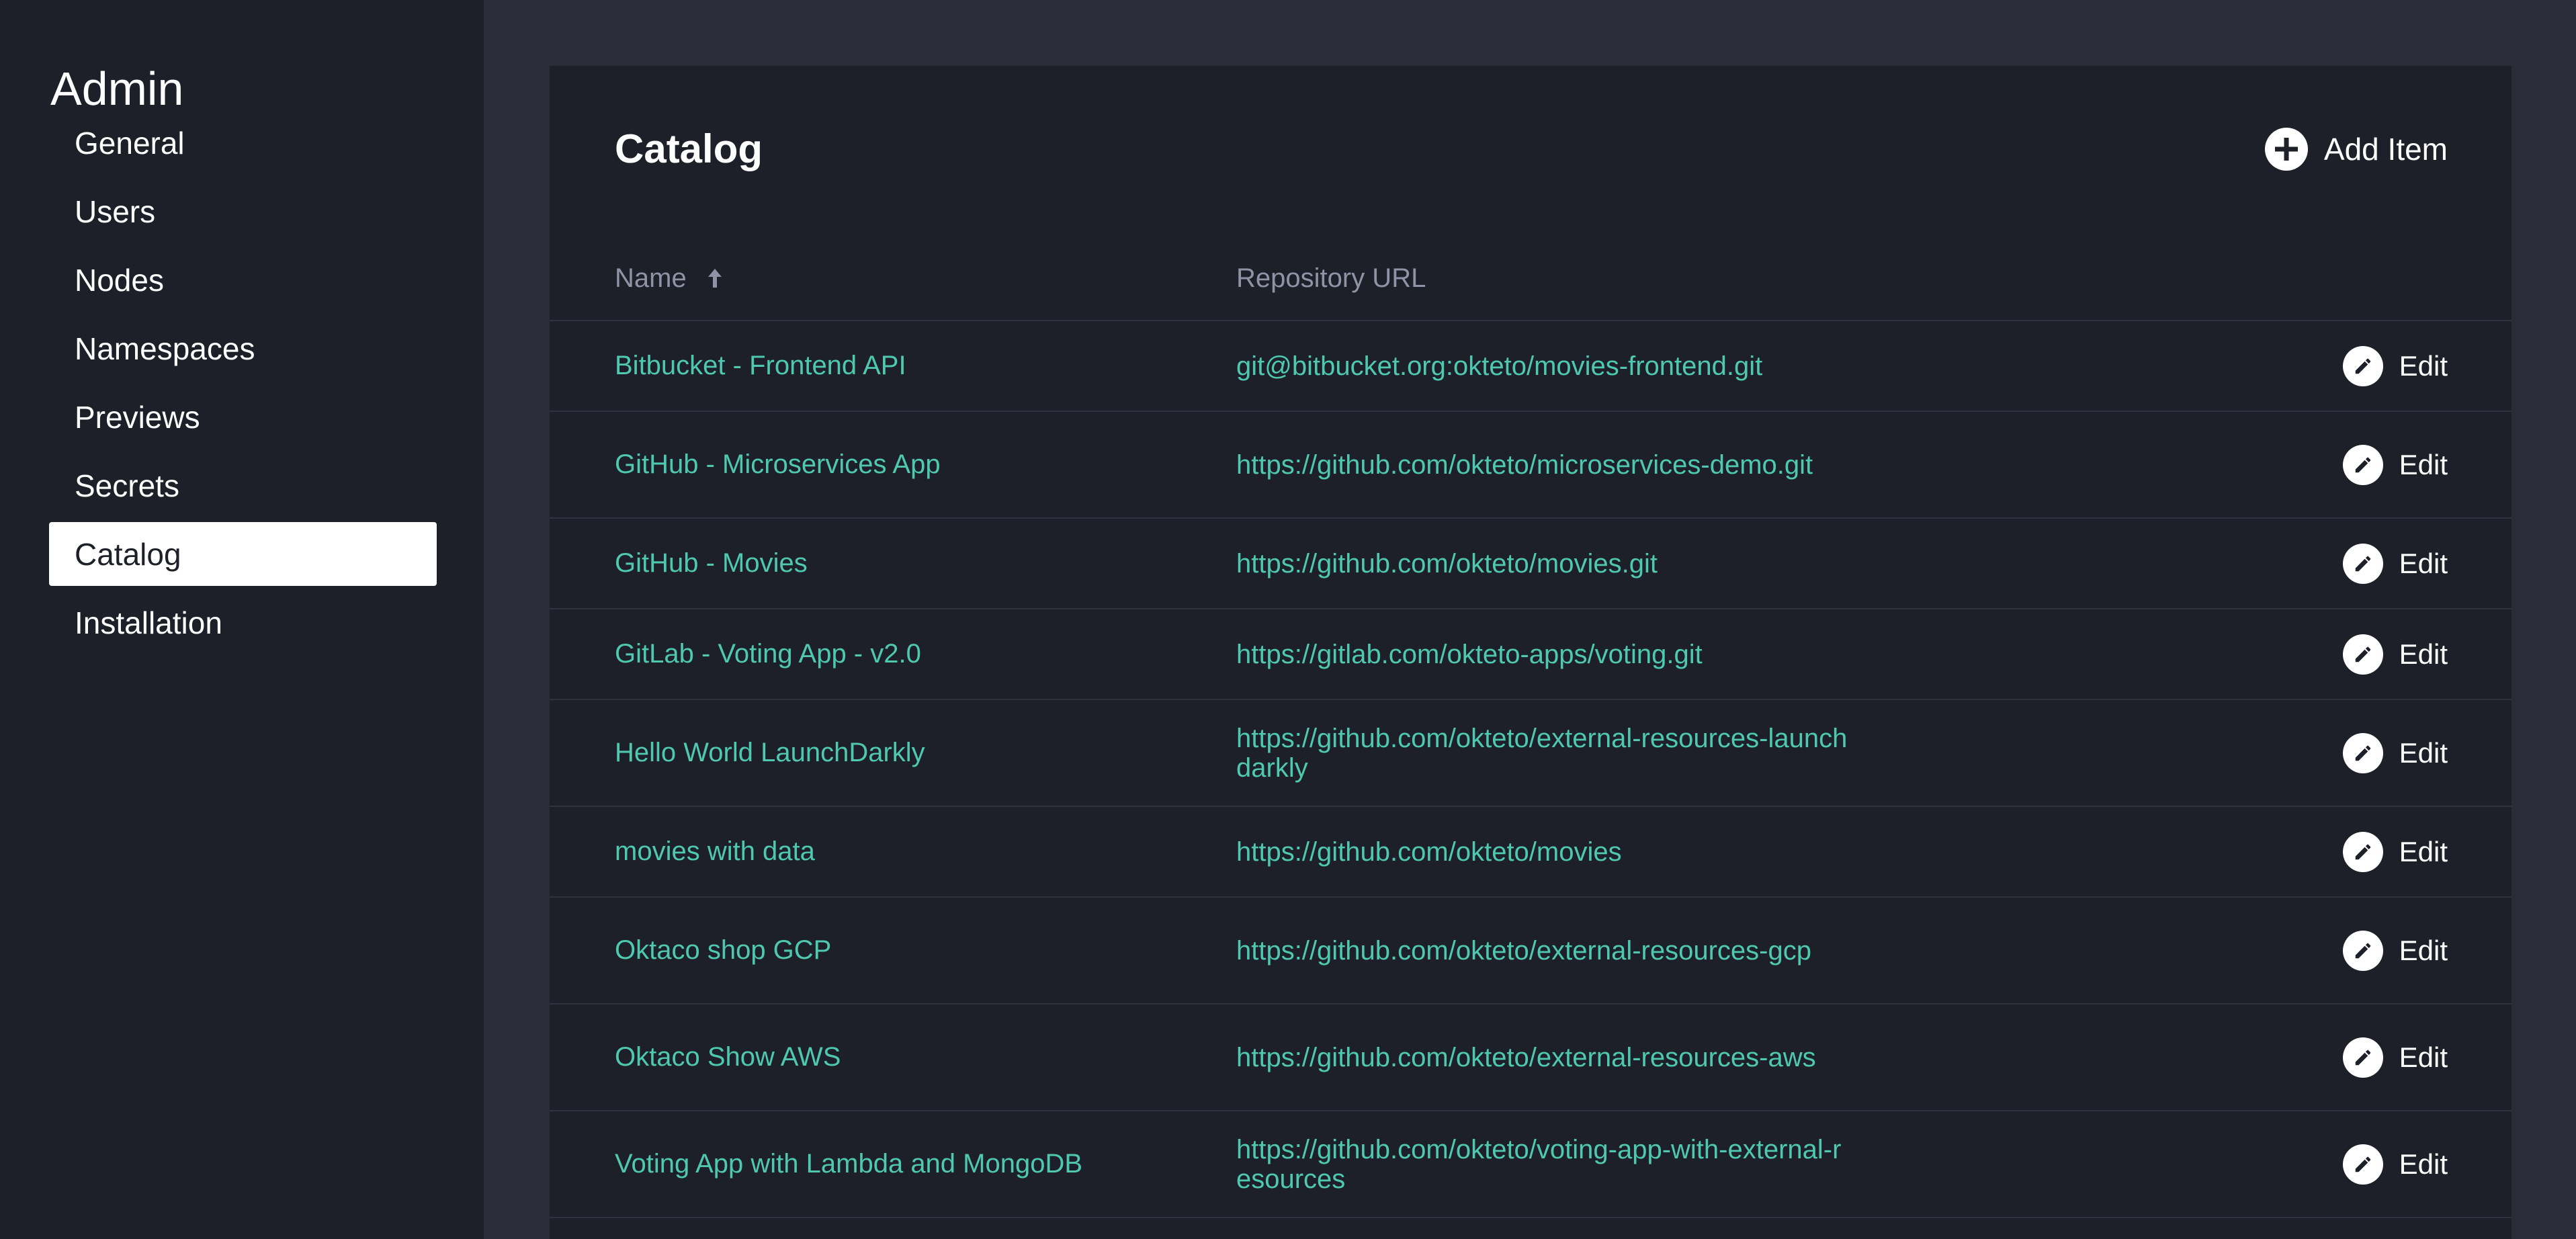  What do you see at coordinates (770, 753) in the screenshot?
I see `catalog-item-name: Hello World LaunchDarkly` at bounding box center [770, 753].